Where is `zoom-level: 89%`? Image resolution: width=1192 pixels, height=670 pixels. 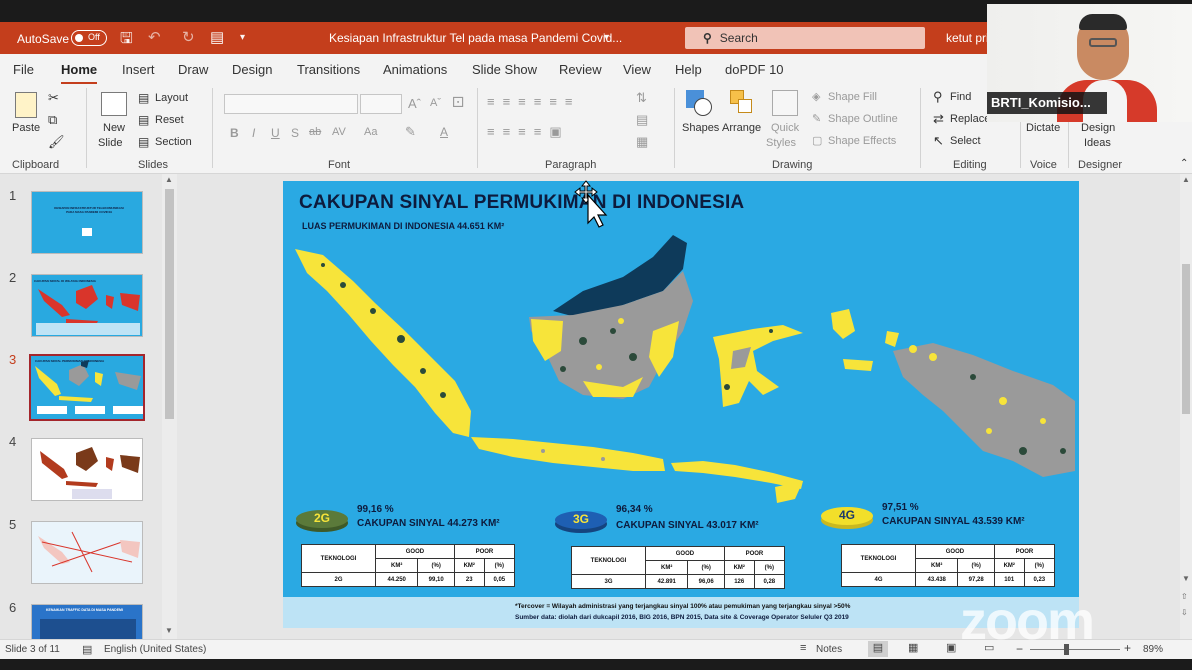
zoom-level: 89% is located at coordinates (1153, 649).